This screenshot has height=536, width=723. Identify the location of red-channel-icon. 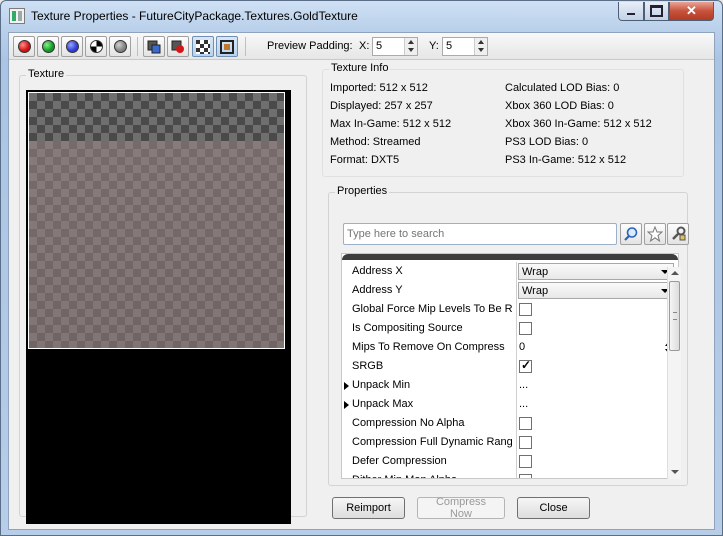
(24, 46).